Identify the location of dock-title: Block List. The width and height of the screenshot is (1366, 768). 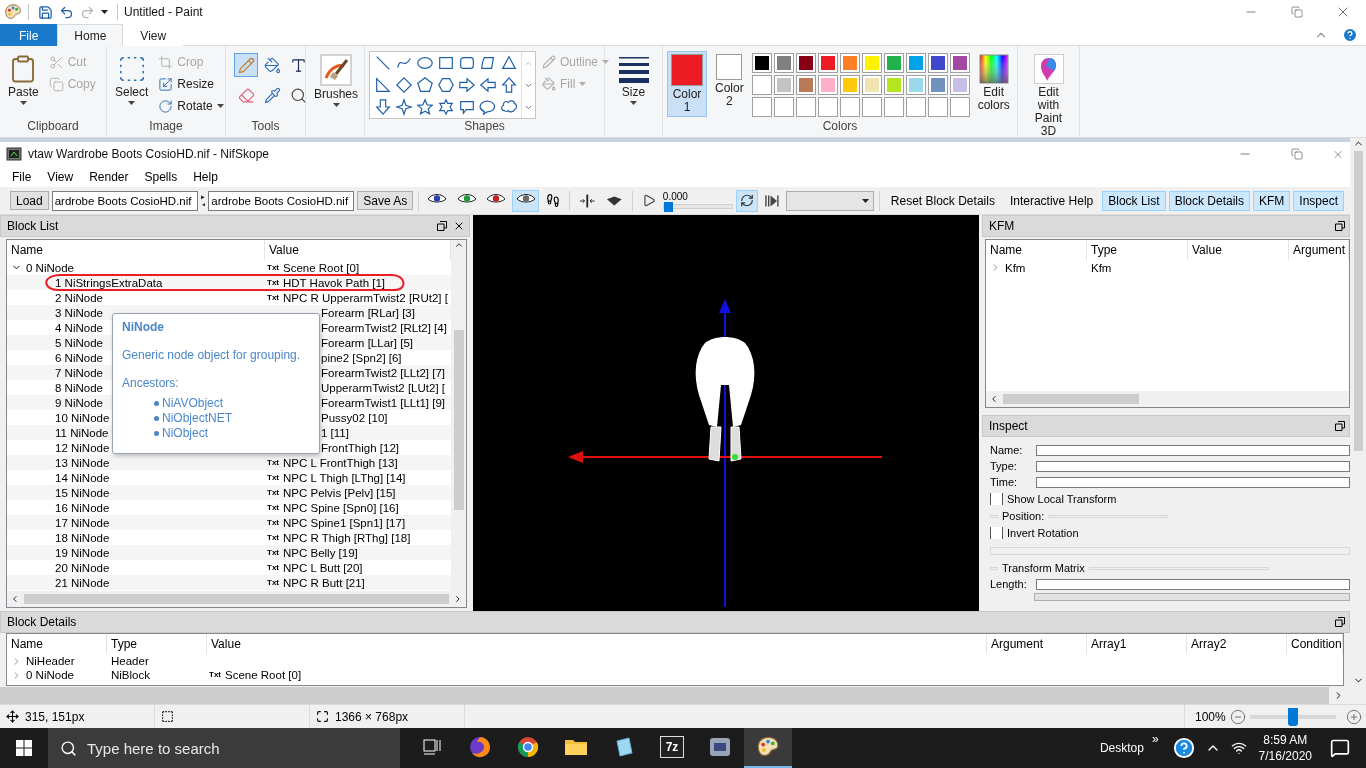
(33, 226).